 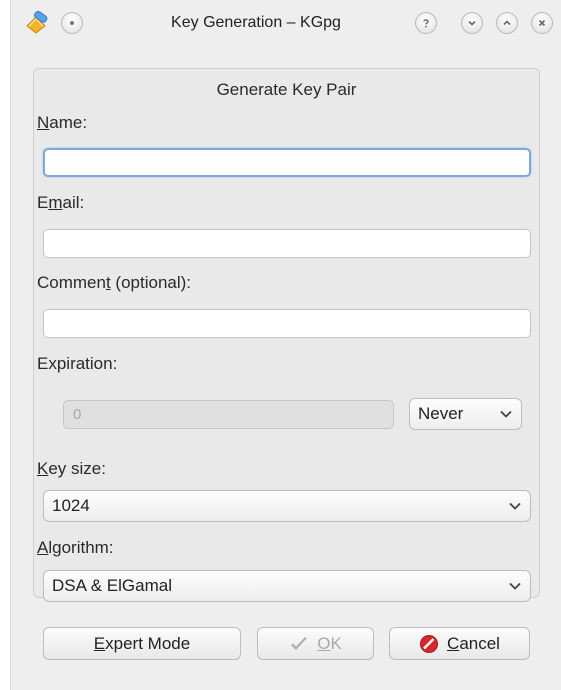 I want to click on question-icon, so click(x=426, y=23).